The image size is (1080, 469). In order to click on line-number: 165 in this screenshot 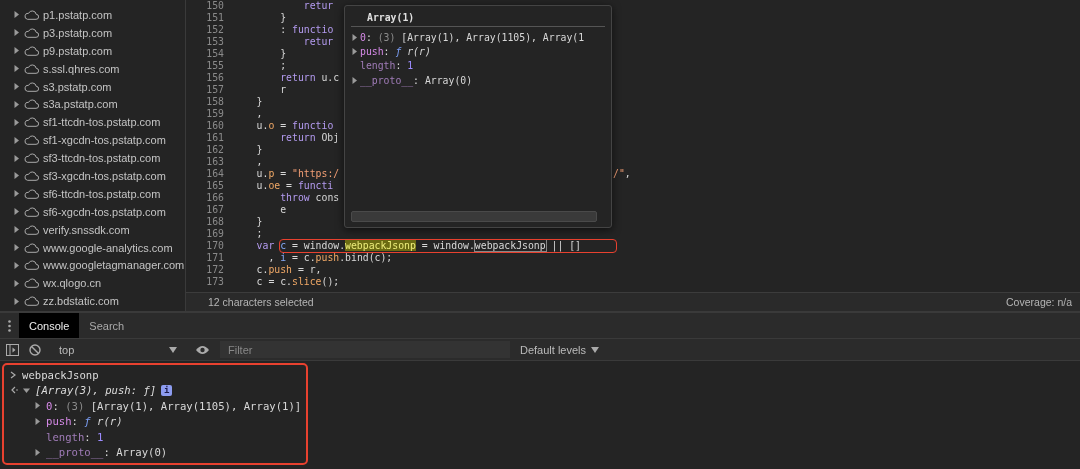, I will do `click(214, 186)`.